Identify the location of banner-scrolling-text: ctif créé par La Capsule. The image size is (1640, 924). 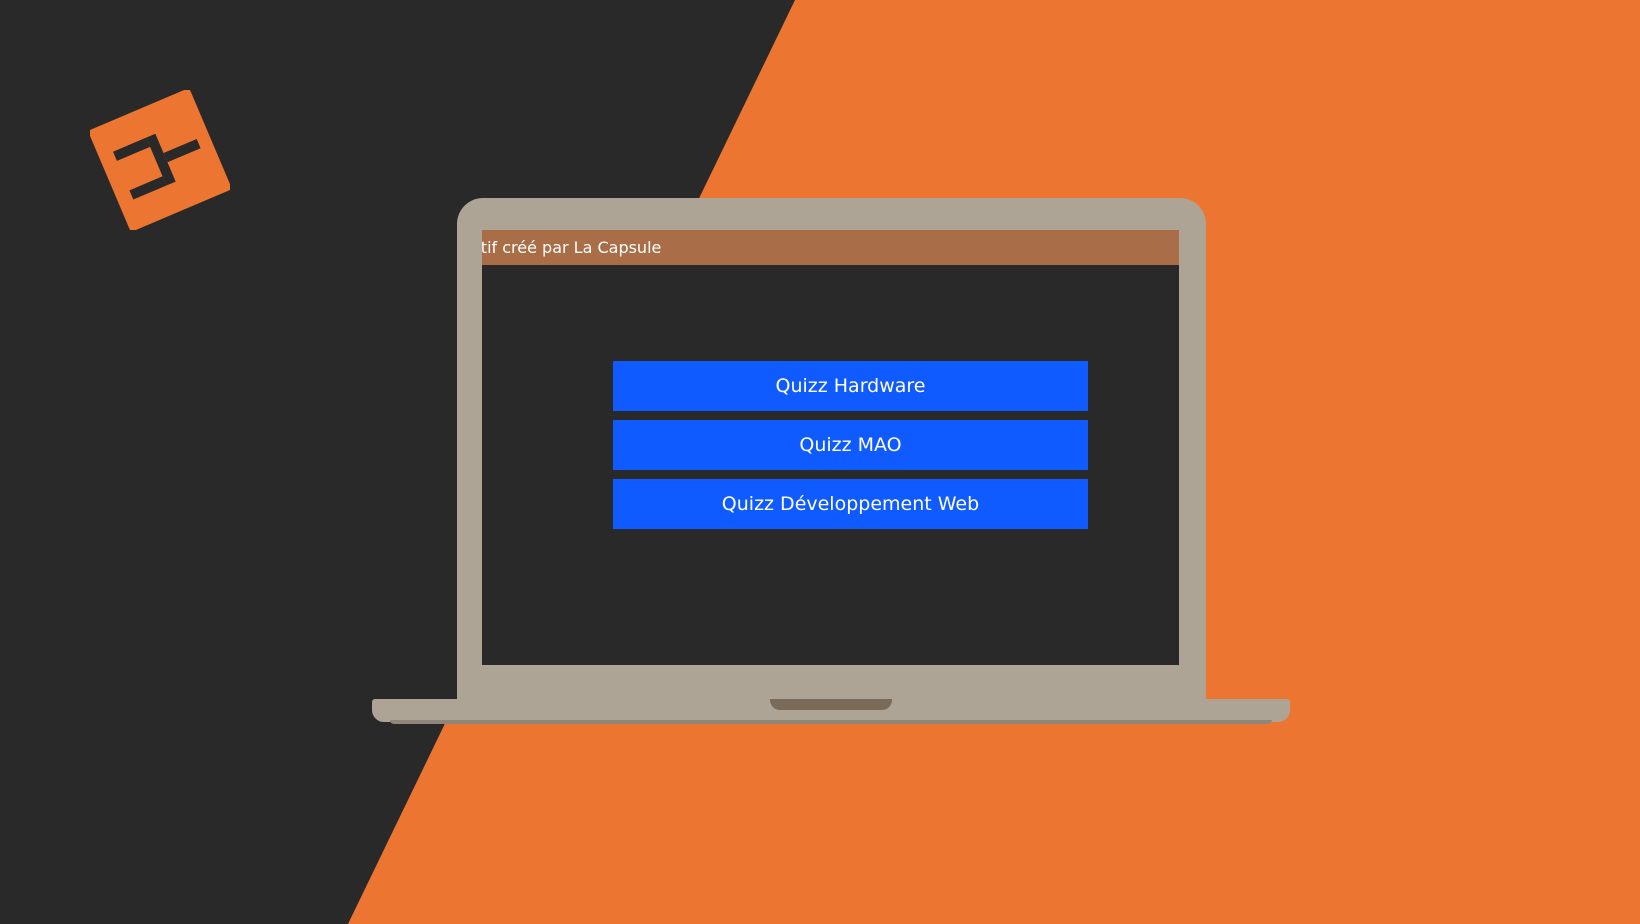
(572, 247).